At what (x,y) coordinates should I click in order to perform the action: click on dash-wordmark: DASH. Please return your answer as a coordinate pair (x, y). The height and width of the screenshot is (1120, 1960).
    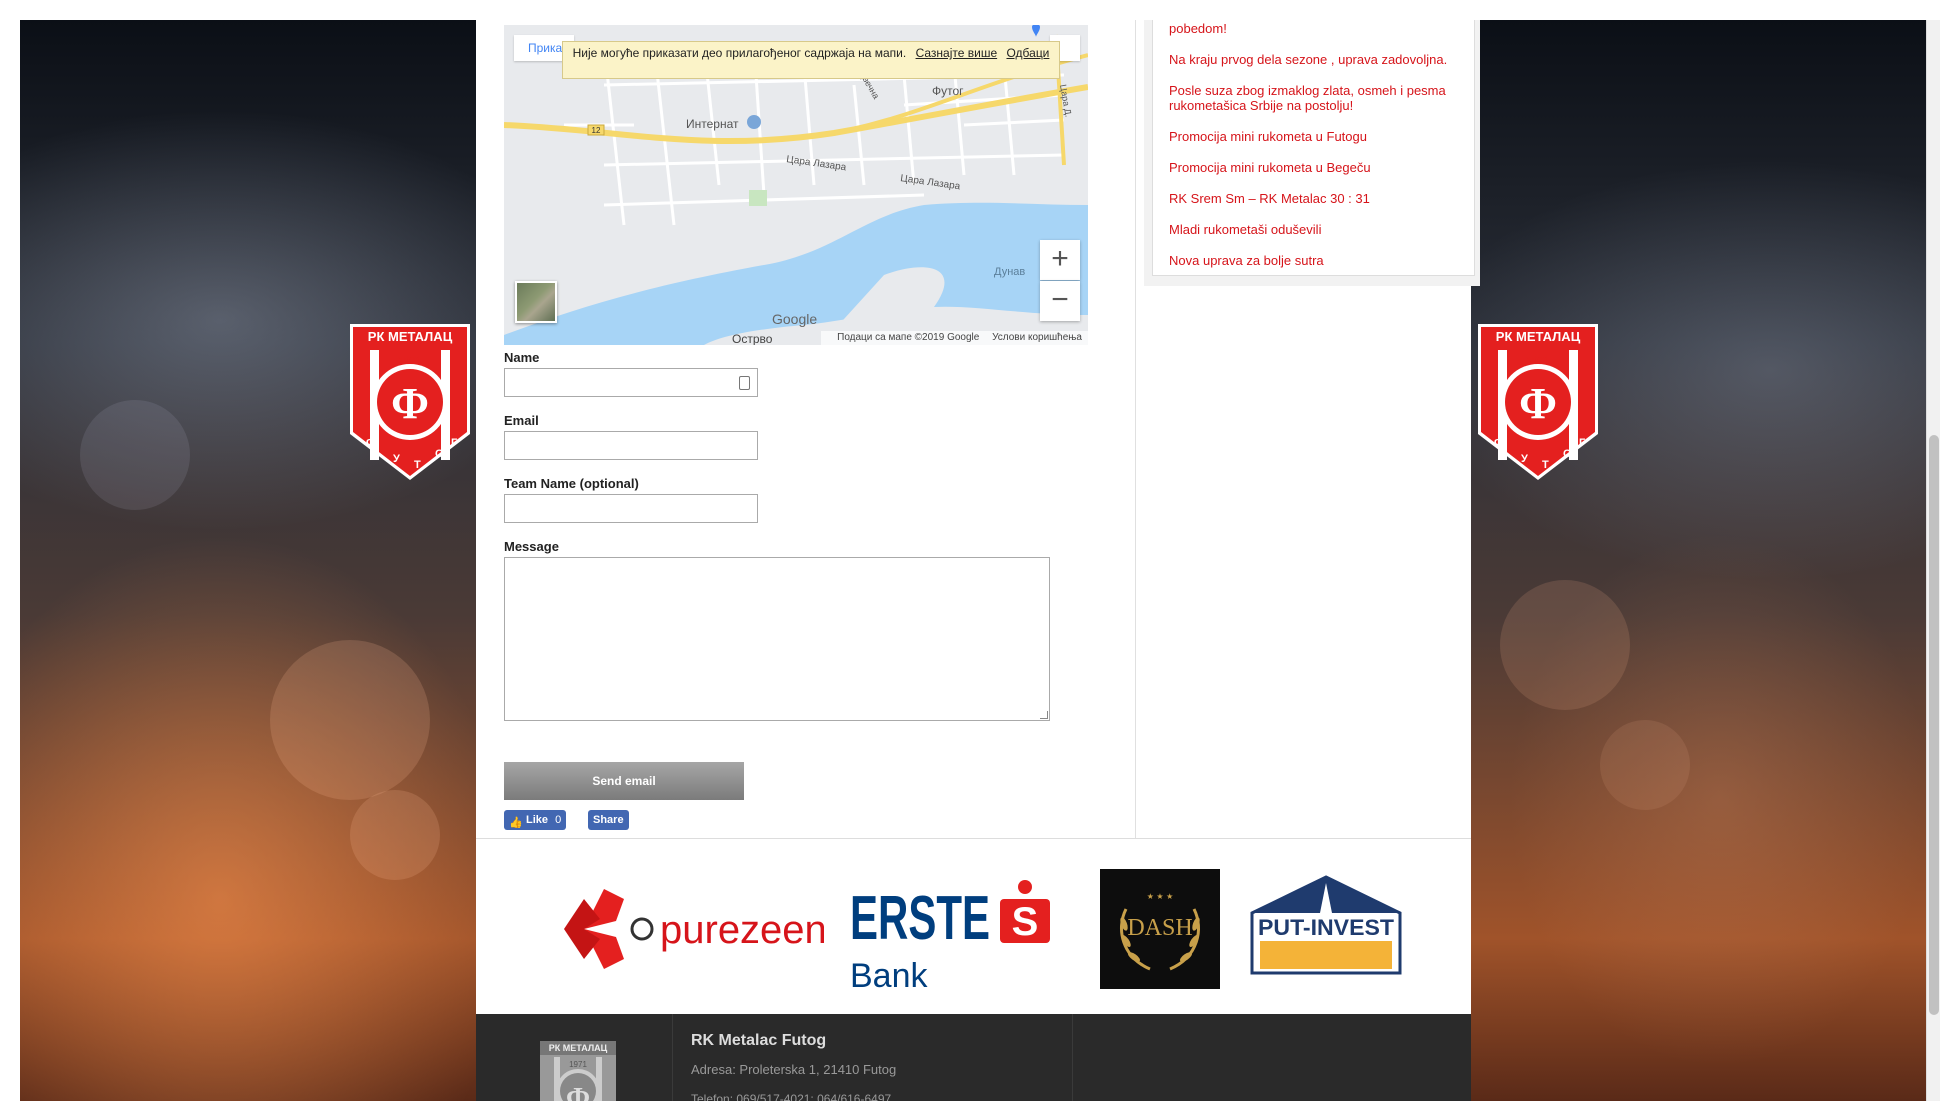
    Looking at the image, I should click on (1159, 928).